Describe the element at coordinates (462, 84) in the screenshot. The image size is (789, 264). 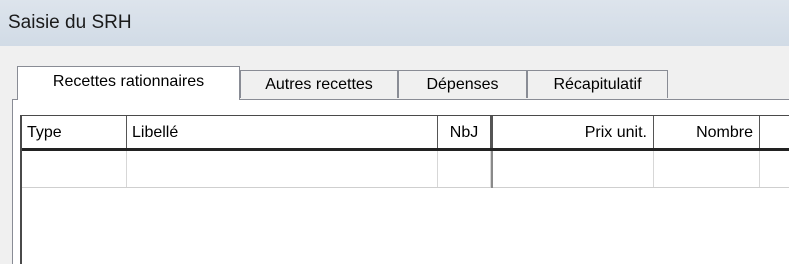
I see `tab-depenses: Dépenses` at that location.